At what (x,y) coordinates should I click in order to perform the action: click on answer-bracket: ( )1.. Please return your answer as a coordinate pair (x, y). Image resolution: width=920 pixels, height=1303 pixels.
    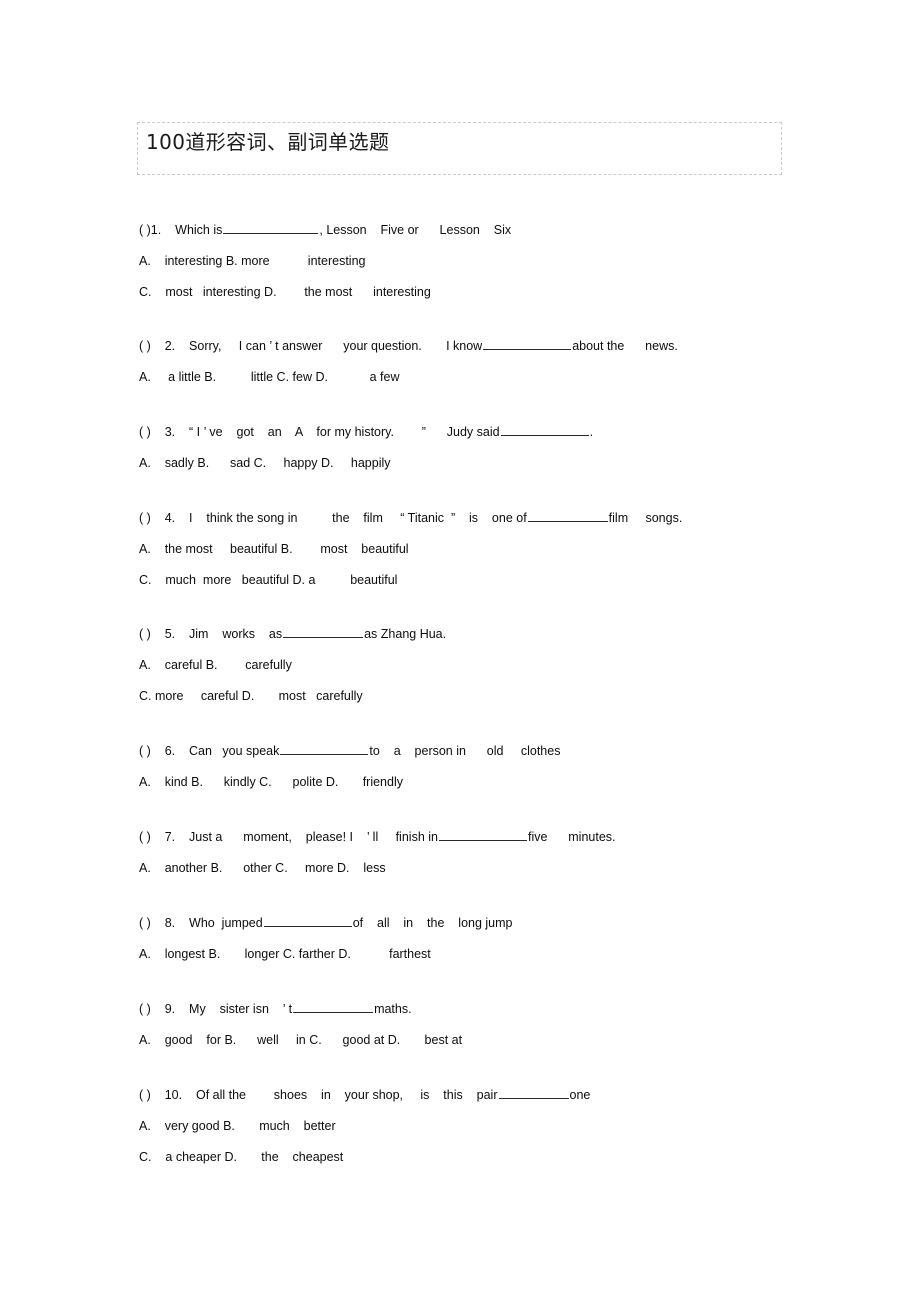
    Looking at the image, I should click on (150, 230).